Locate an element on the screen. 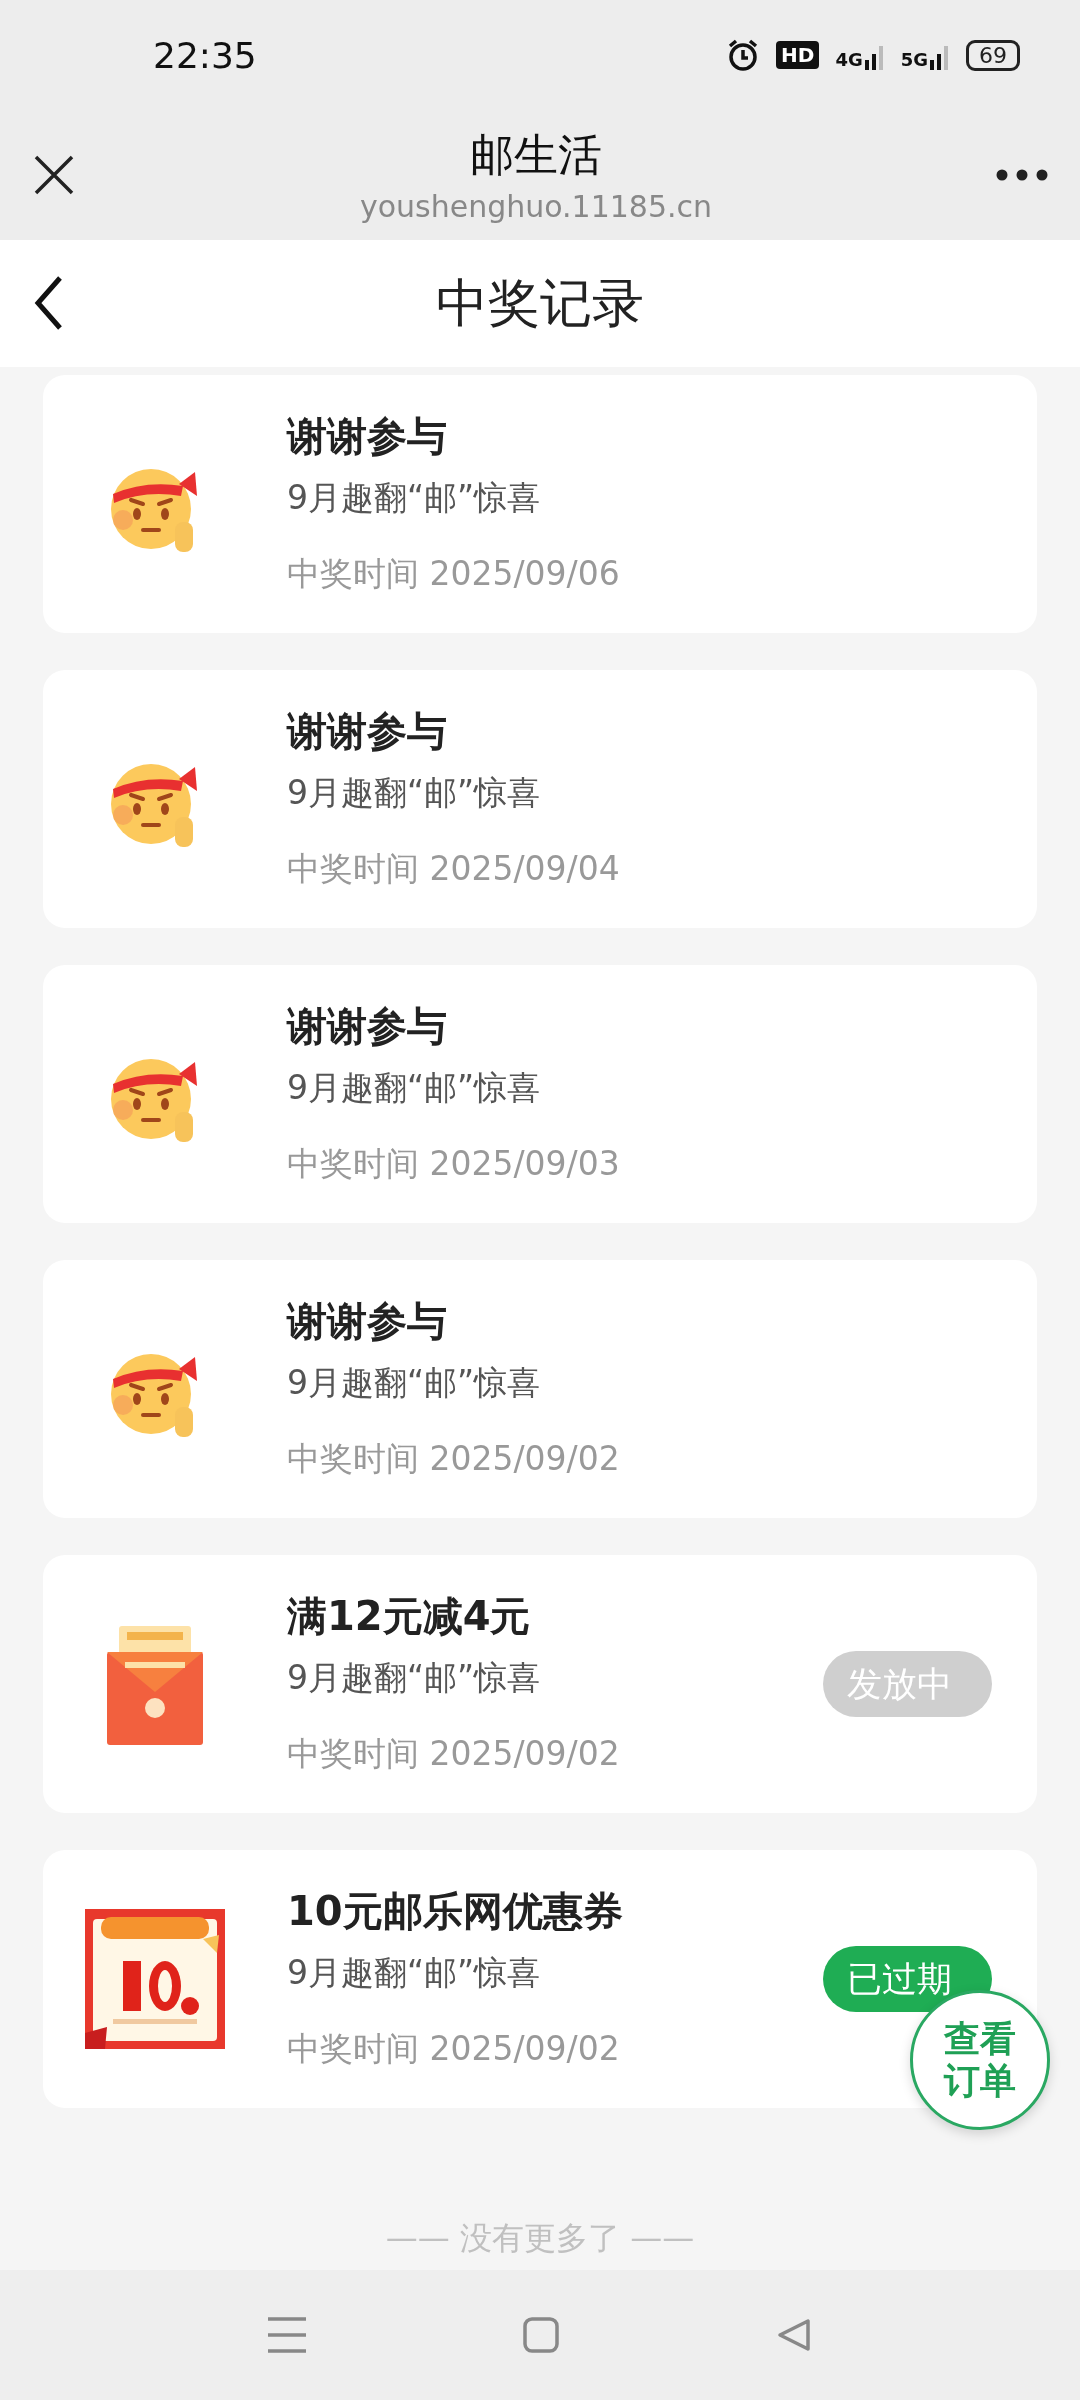 The image size is (1080, 2400). battery-indicator: 69 is located at coordinates (993, 55).